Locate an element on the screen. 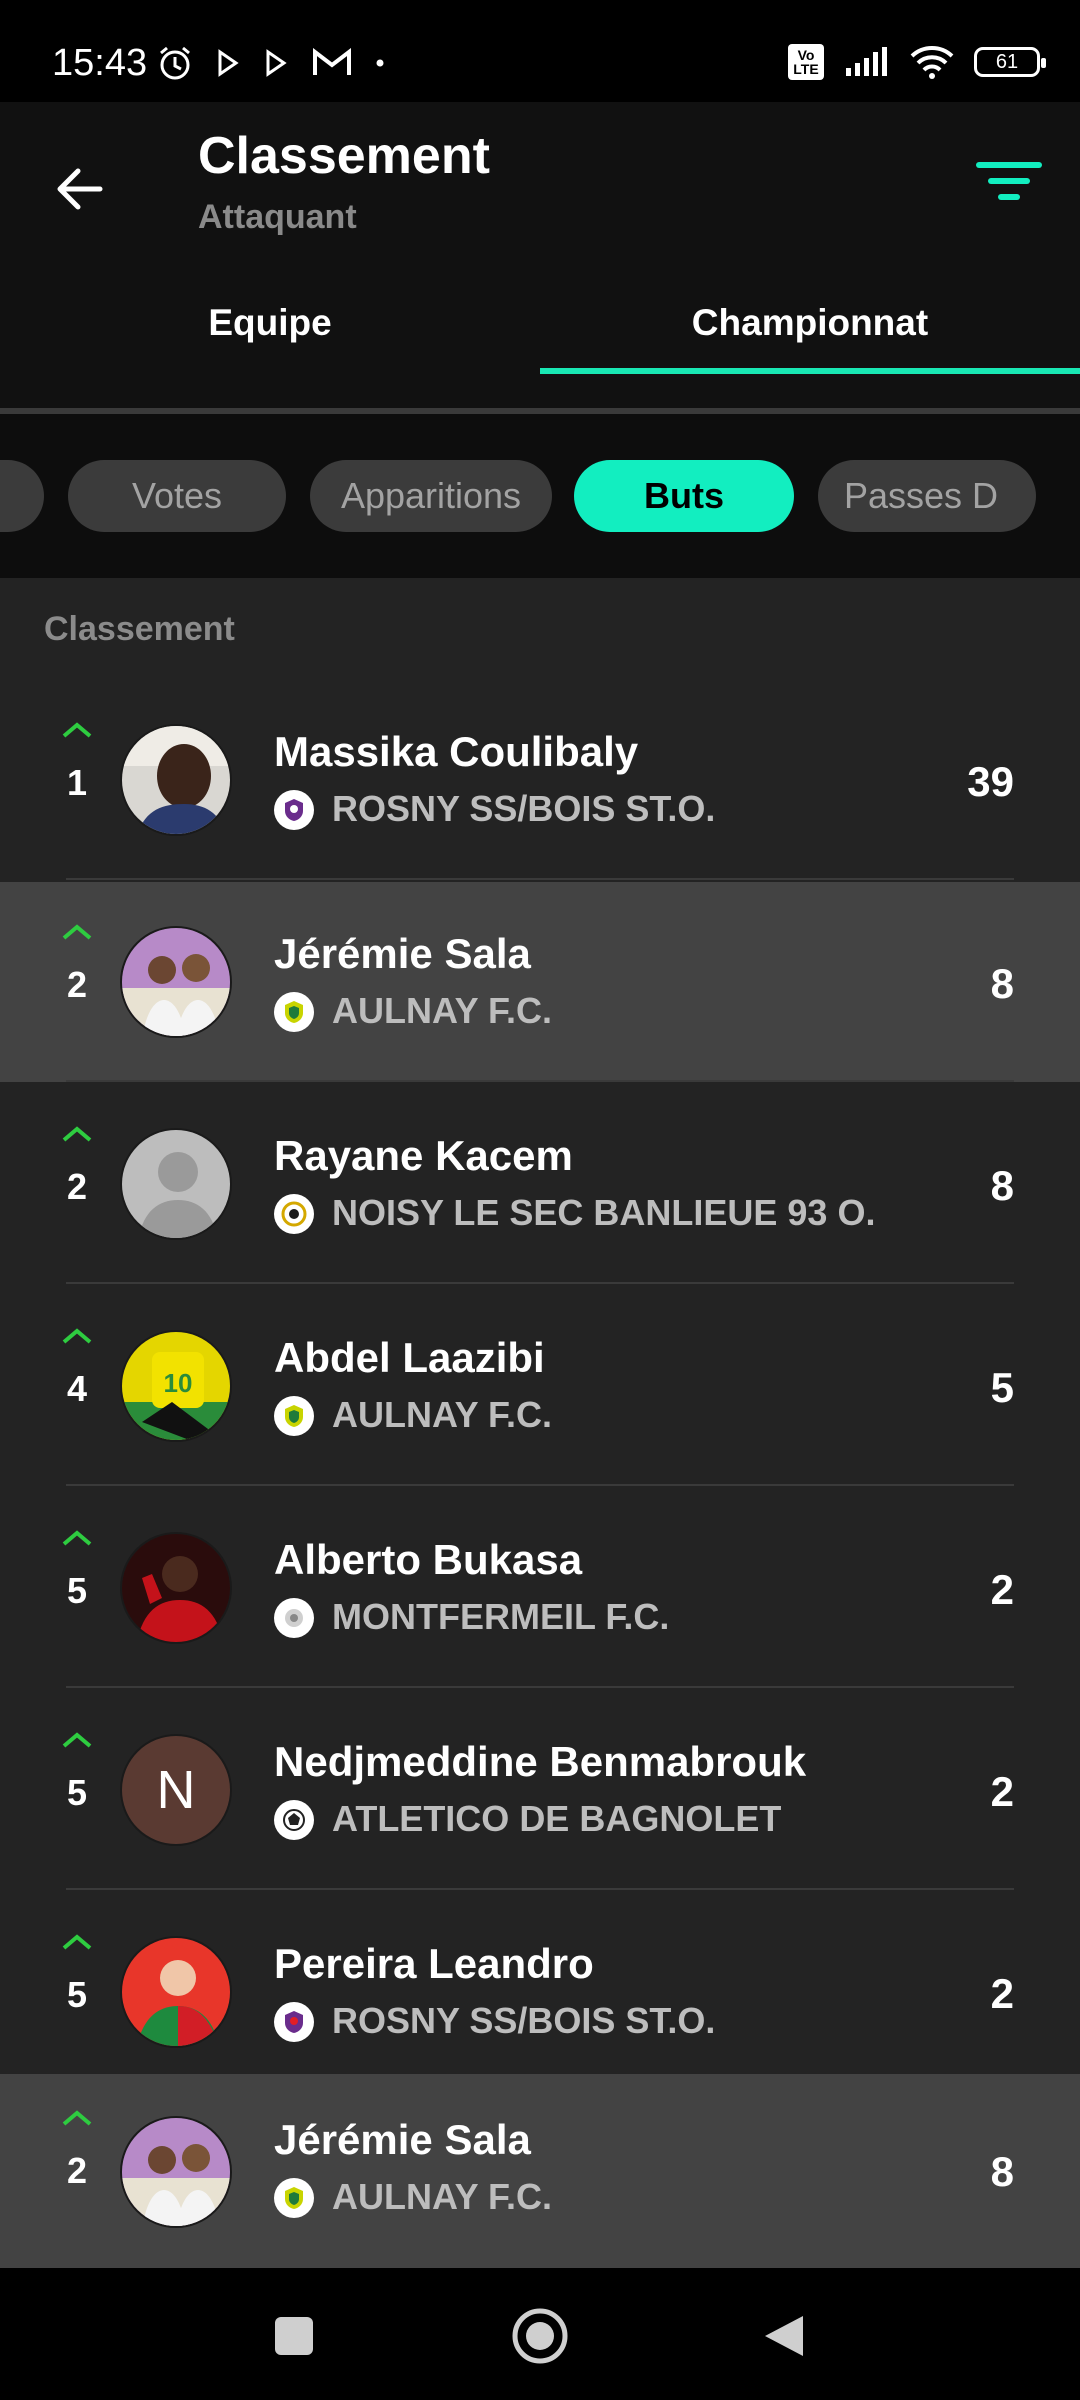 The image size is (1080, 2400). battery-level: 61 is located at coordinates (1007, 61).